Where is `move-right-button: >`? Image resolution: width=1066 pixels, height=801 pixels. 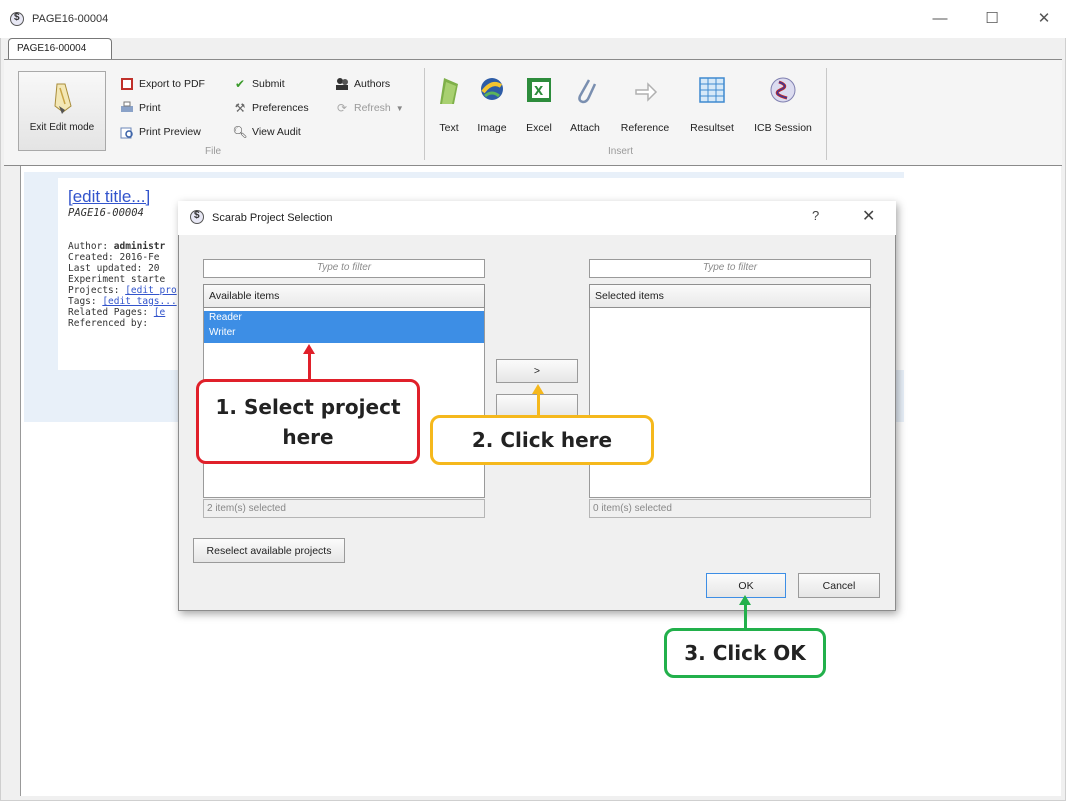 move-right-button: > is located at coordinates (537, 371).